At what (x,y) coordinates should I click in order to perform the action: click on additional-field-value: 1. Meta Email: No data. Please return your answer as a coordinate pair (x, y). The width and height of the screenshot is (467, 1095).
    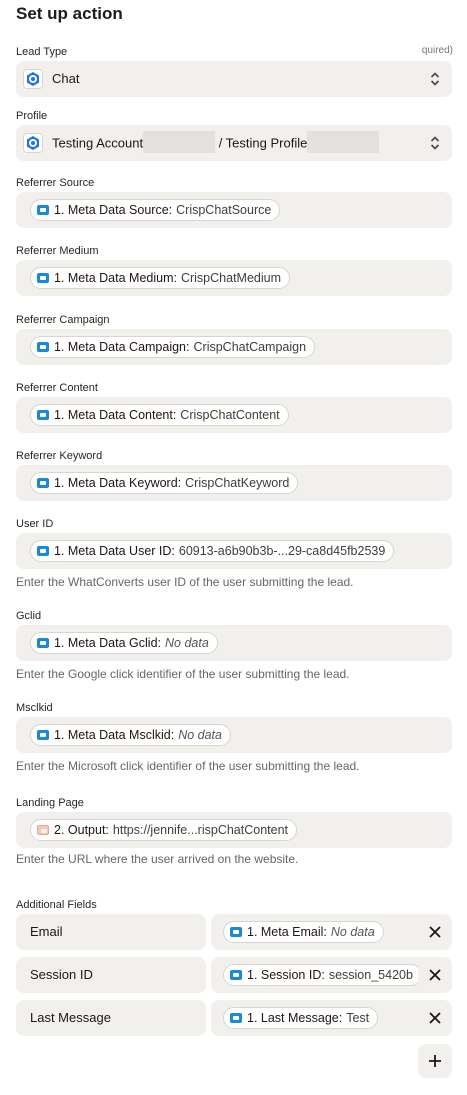
    Looking at the image, I should click on (314, 932).